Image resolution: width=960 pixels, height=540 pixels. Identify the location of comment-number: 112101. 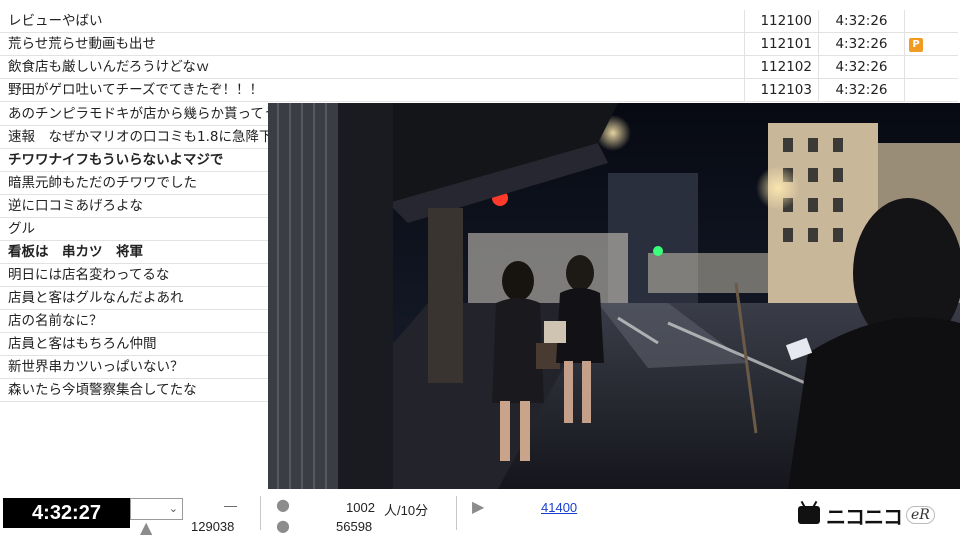
(781, 44).